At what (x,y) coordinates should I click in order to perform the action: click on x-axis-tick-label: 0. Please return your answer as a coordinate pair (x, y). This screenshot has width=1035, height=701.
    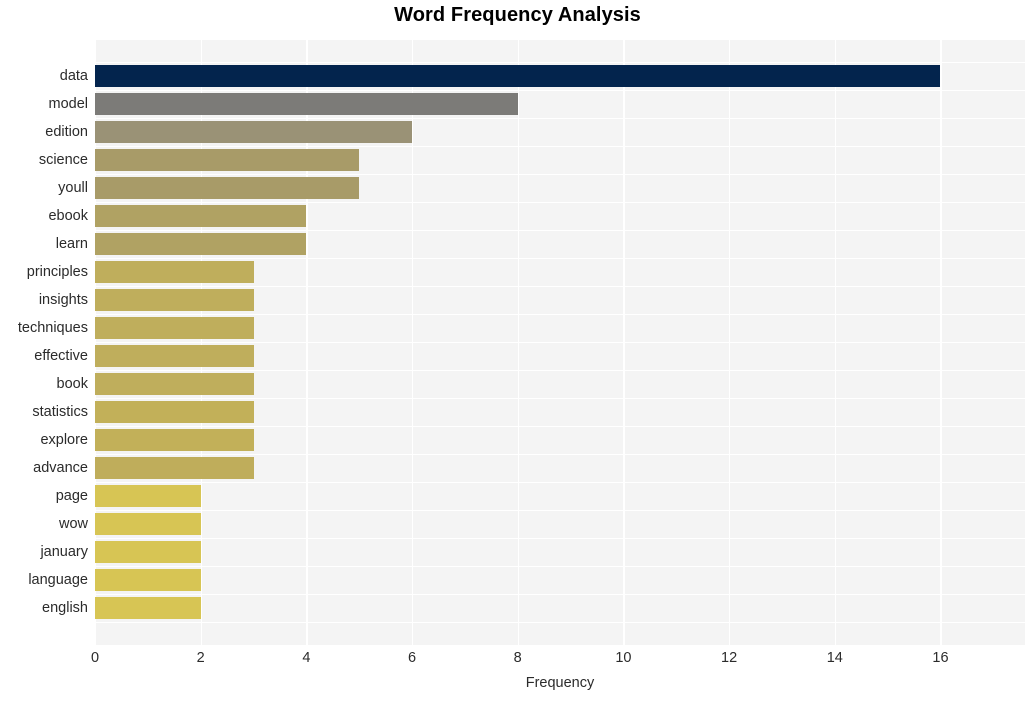
    Looking at the image, I should click on (95, 658).